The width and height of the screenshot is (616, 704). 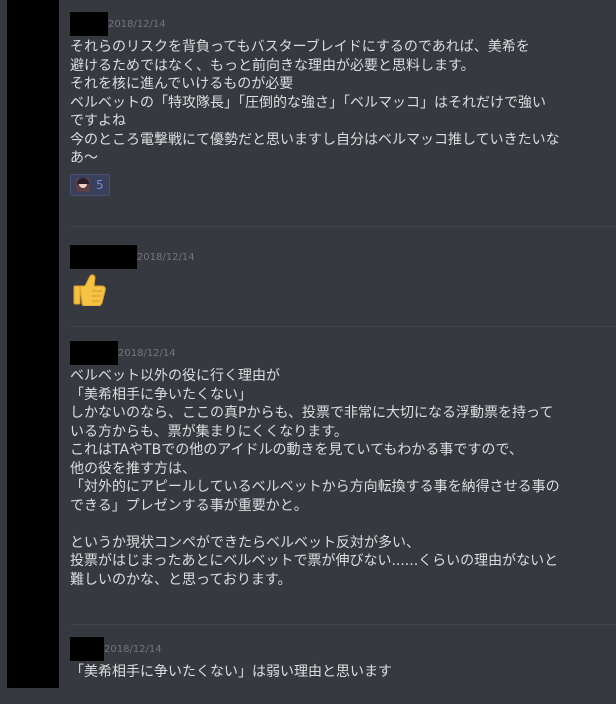 What do you see at coordinates (231, 672) in the screenshot?
I see `message-content: 「美希相手に争いたくない」は弱い理由と思います` at bounding box center [231, 672].